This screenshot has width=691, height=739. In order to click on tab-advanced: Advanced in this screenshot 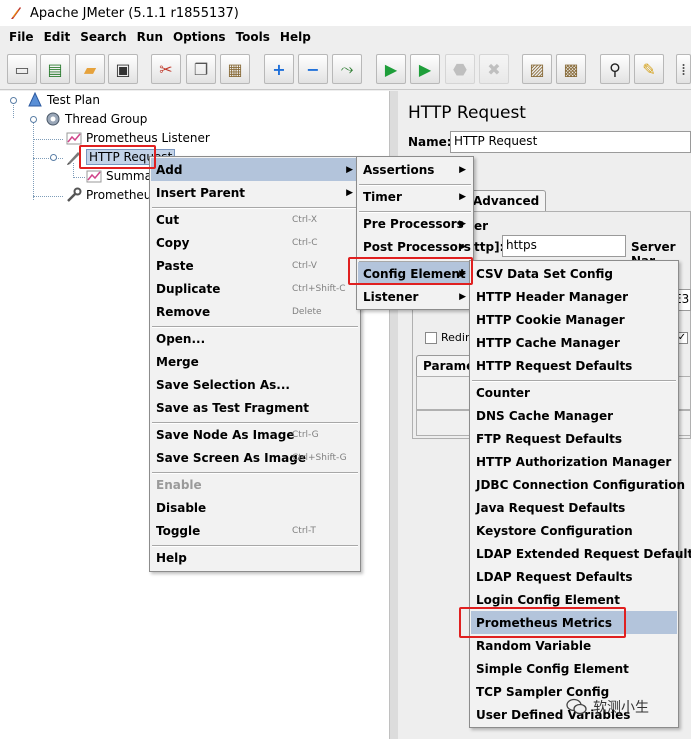, I will do `click(506, 201)`.